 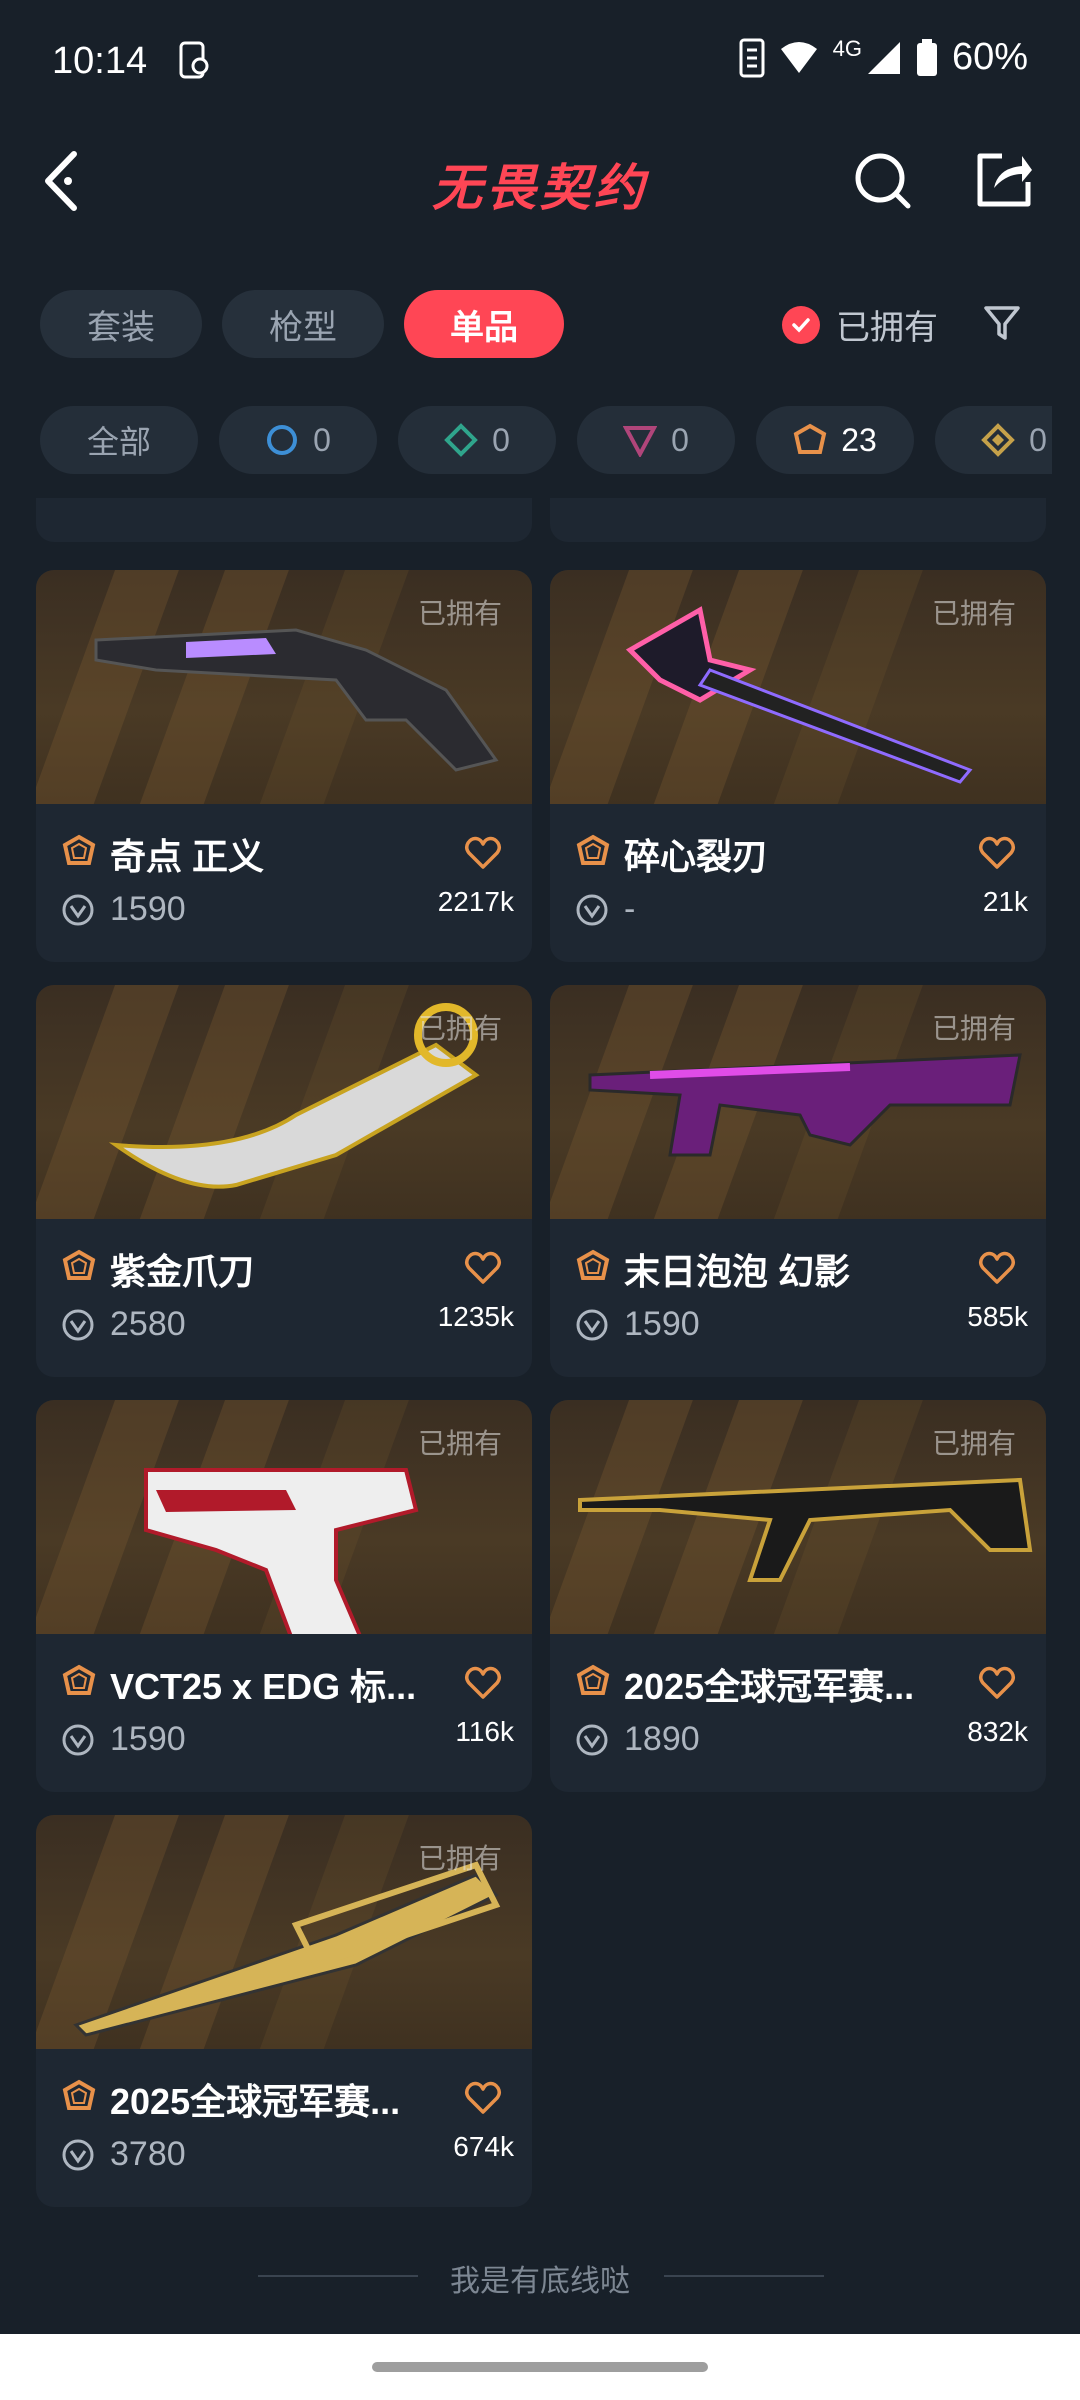 What do you see at coordinates (303, 324) in the screenshot?
I see `tab-weapon-types: 枪型` at bounding box center [303, 324].